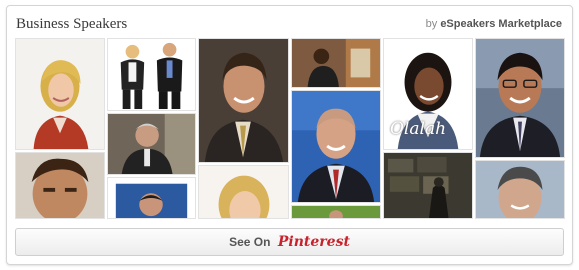 The height and width of the screenshot is (270, 579). I want to click on pin-photo-man-green-backdrop, so click(336, 212).